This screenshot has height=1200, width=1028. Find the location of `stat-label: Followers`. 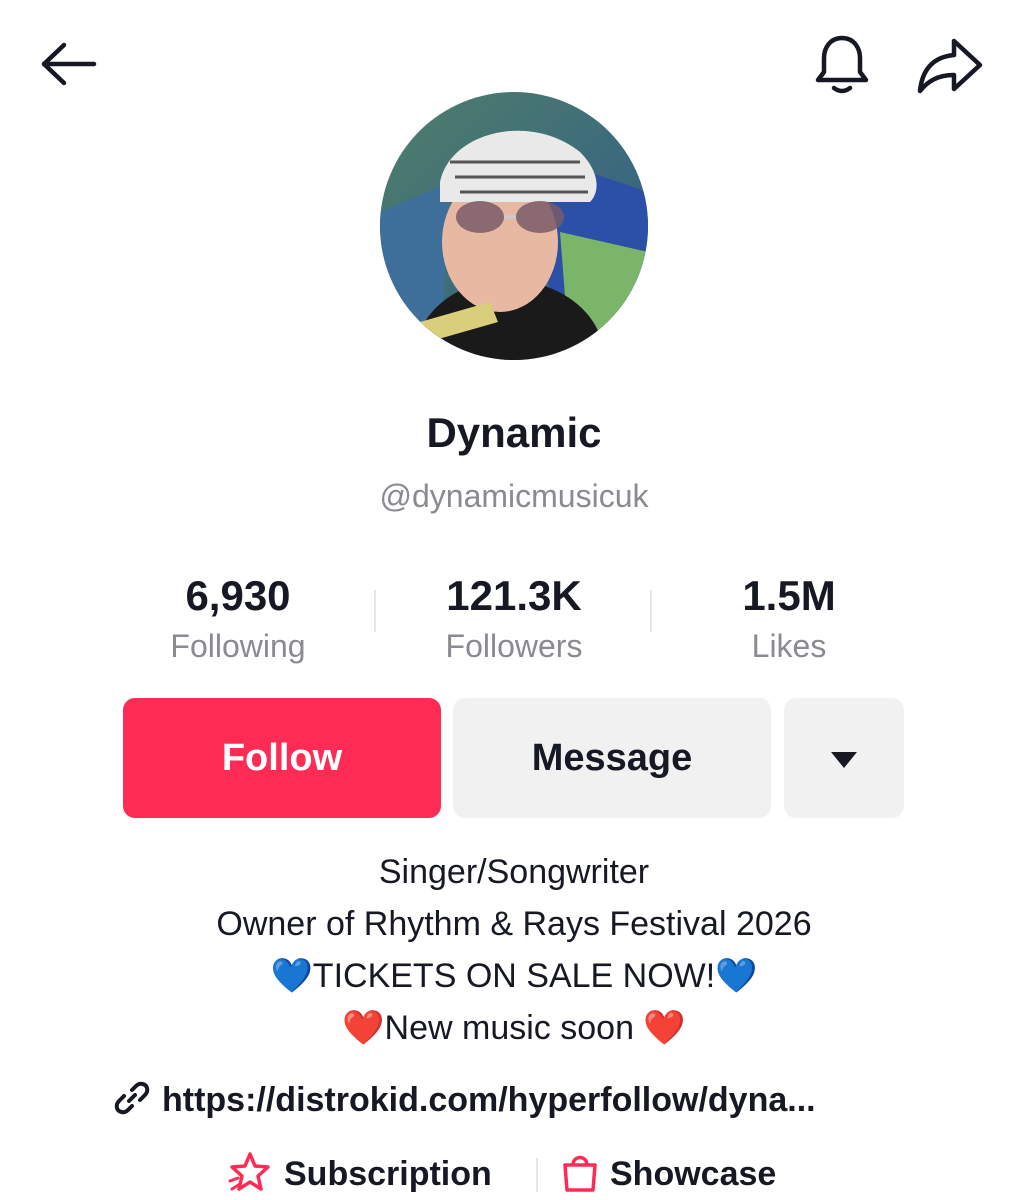

stat-label: Followers is located at coordinates (514, 646).